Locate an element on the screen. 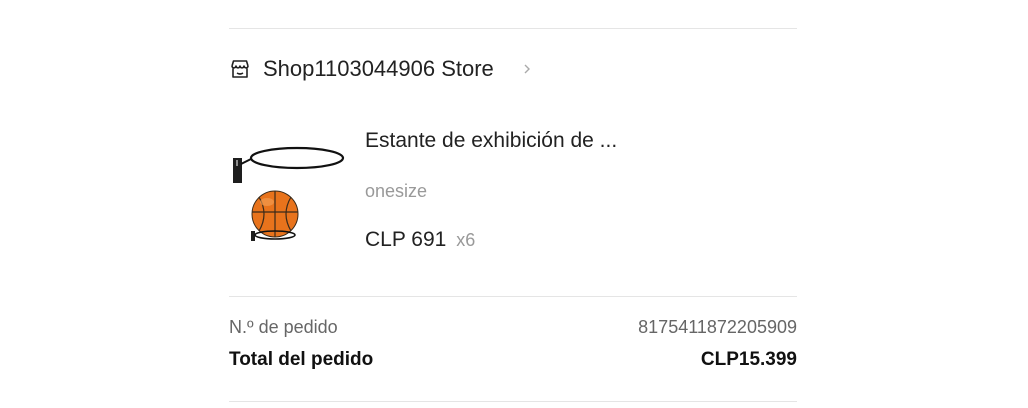 Image resolution: width=1028 pixels, height=408 pixels. order-number-value: 8175411872205909 is located at coordinates (717, 327).